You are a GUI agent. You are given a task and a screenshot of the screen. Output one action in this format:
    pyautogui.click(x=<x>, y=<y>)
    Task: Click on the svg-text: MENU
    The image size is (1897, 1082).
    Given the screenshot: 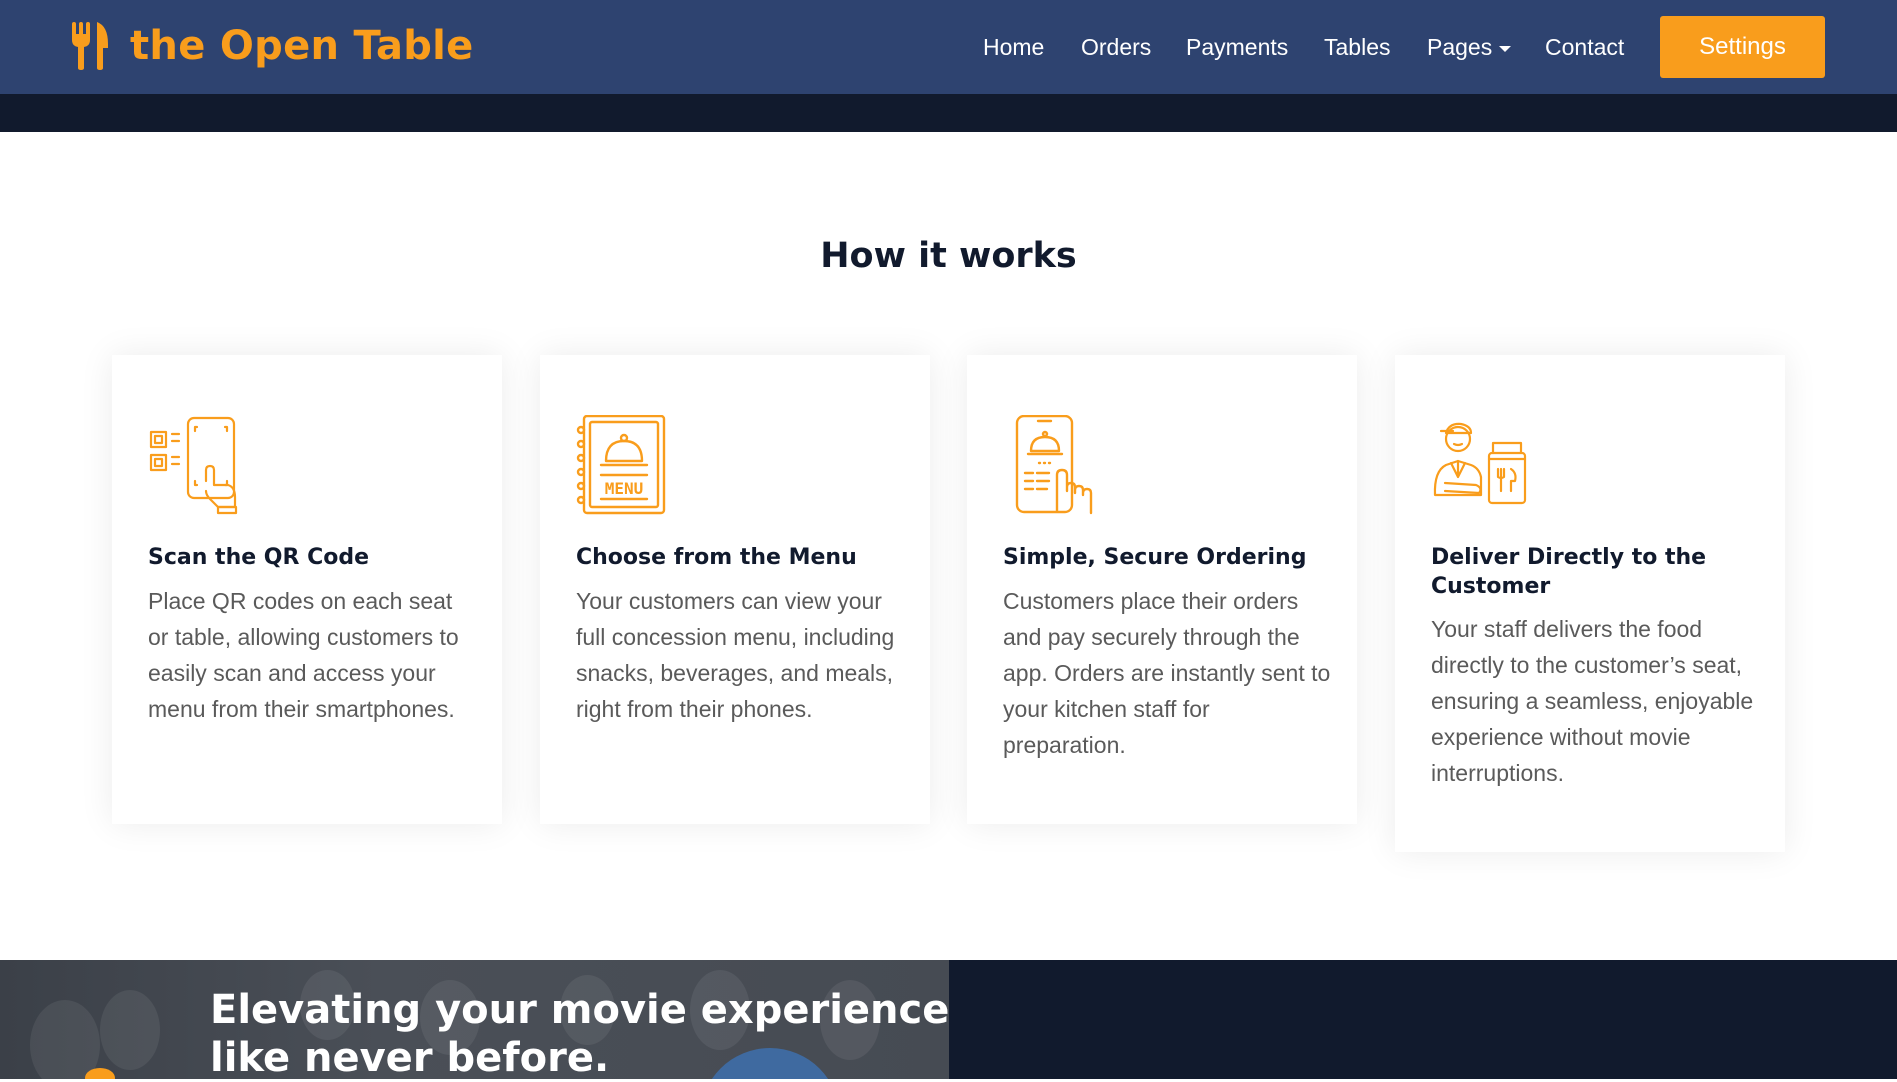 What is the action you would take?
    pyautogui.click(x=624, y=488)
    